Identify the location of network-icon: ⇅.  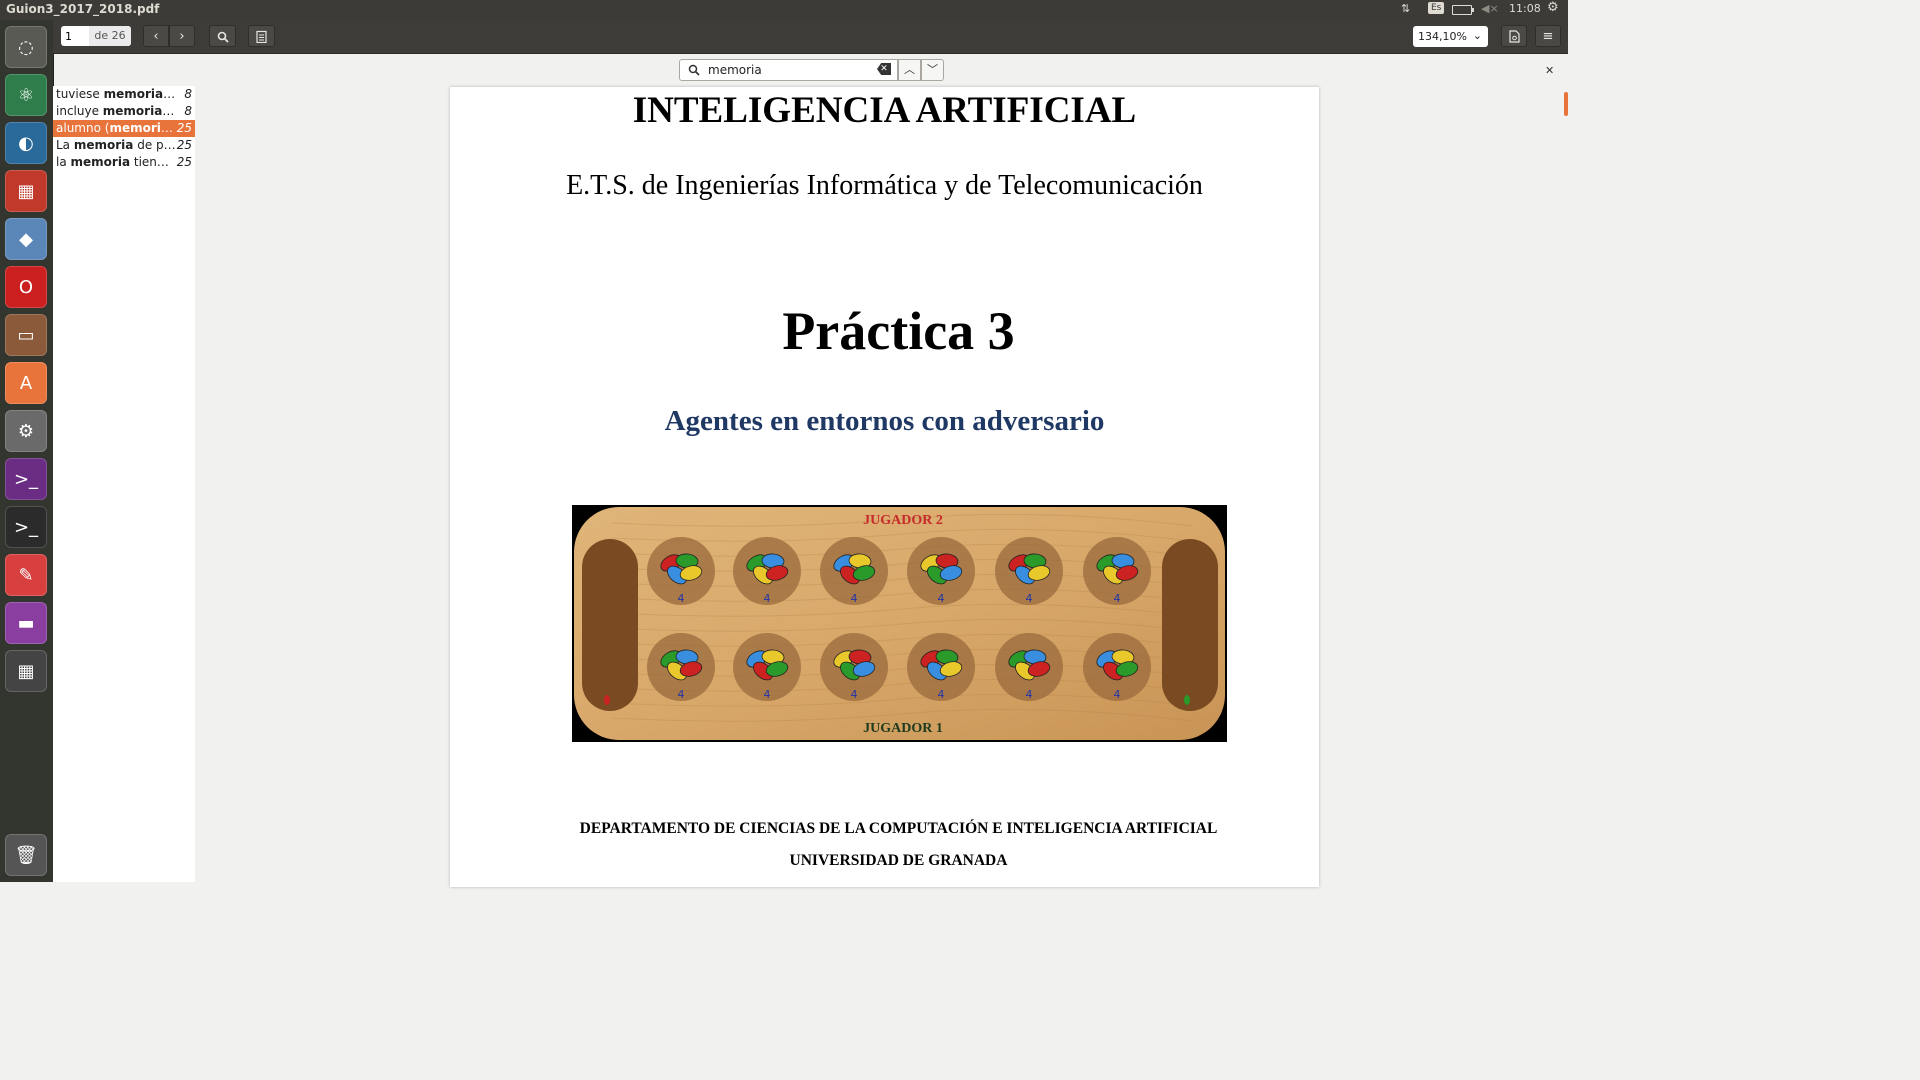
(1405, 8).